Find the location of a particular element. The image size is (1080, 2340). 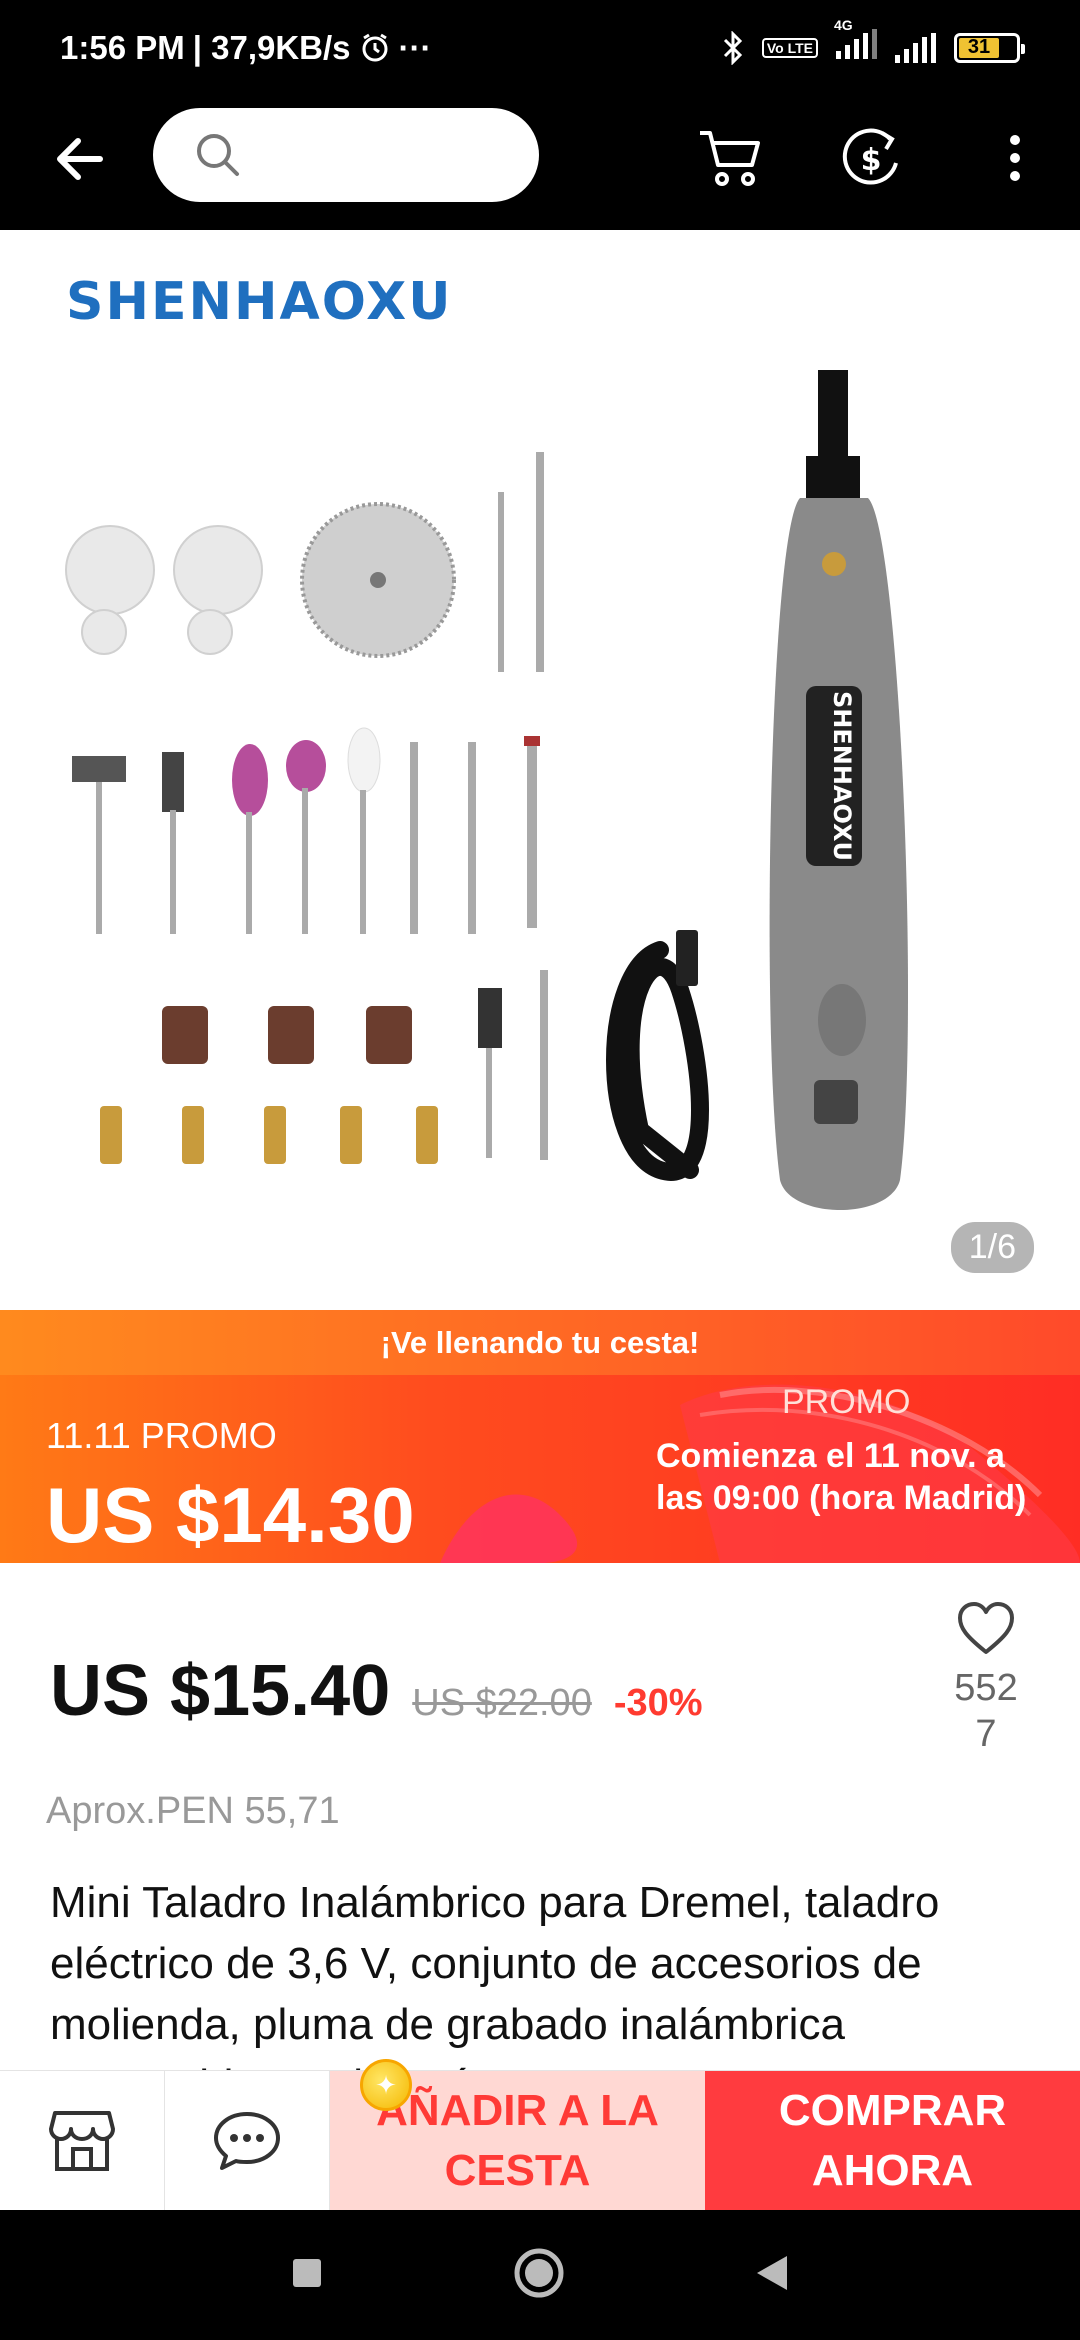

signal-icon is located at coordinates (856, 44).